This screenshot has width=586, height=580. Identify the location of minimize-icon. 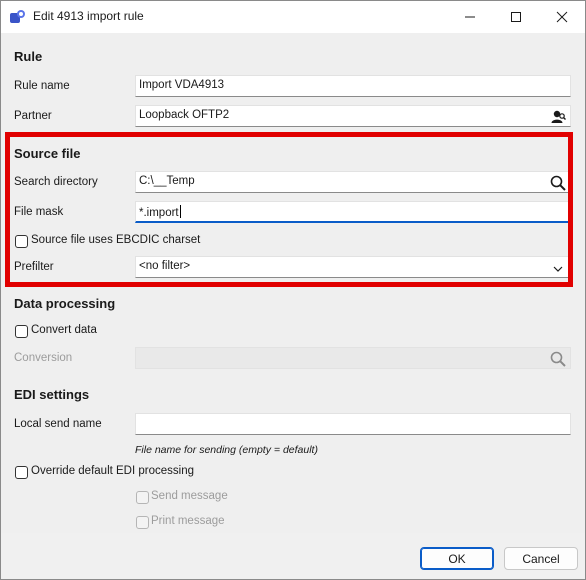
(470, 17).